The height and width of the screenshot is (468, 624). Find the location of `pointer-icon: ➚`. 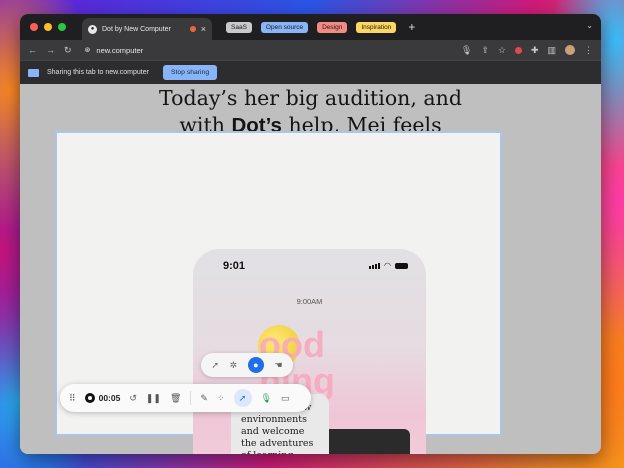

pointer-icon: ➚ is located at coordinates (215, 365).